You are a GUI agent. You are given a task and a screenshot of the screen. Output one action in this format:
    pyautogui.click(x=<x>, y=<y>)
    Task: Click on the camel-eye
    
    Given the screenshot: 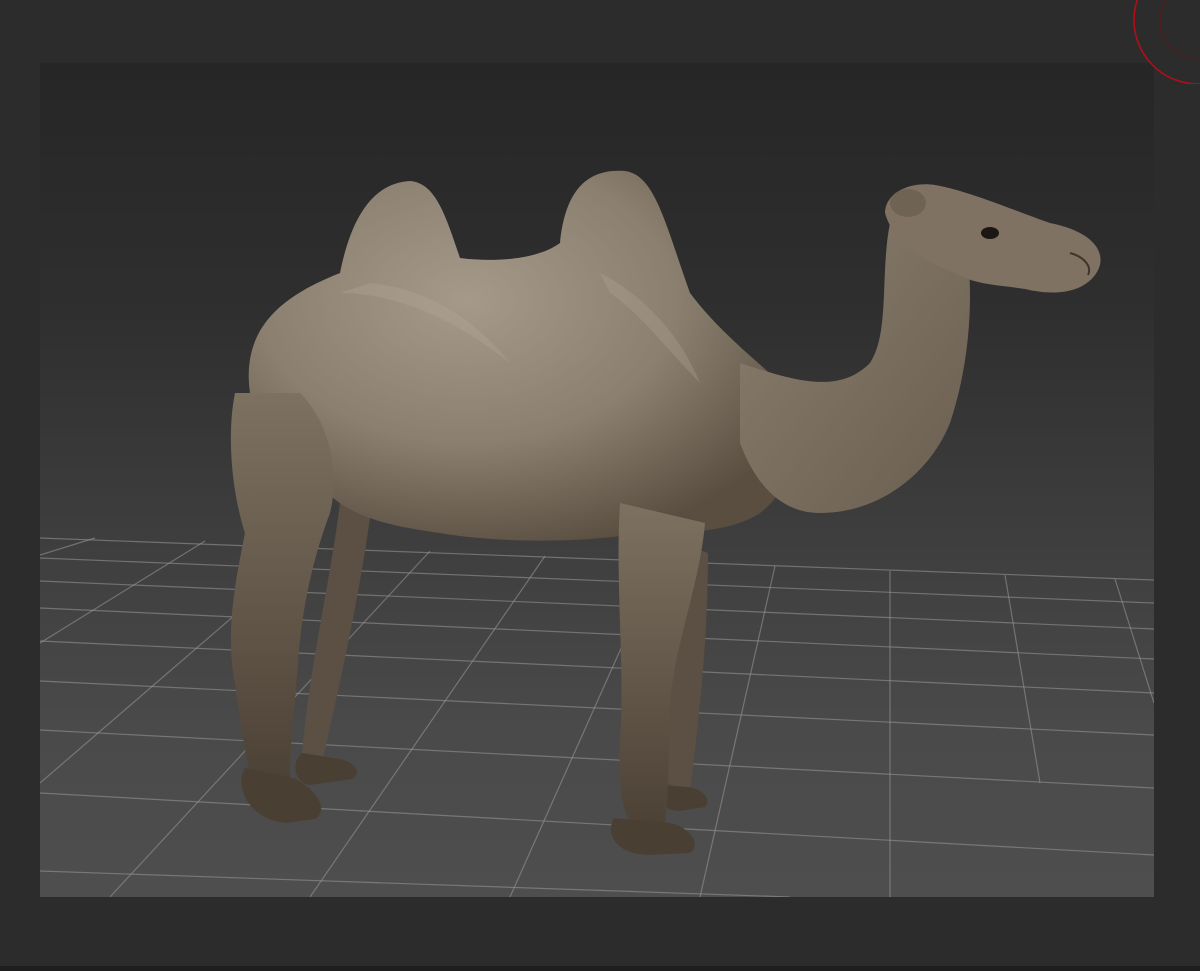 What is the action you would take?
    pyautogui.click(x=990, y=233)
    